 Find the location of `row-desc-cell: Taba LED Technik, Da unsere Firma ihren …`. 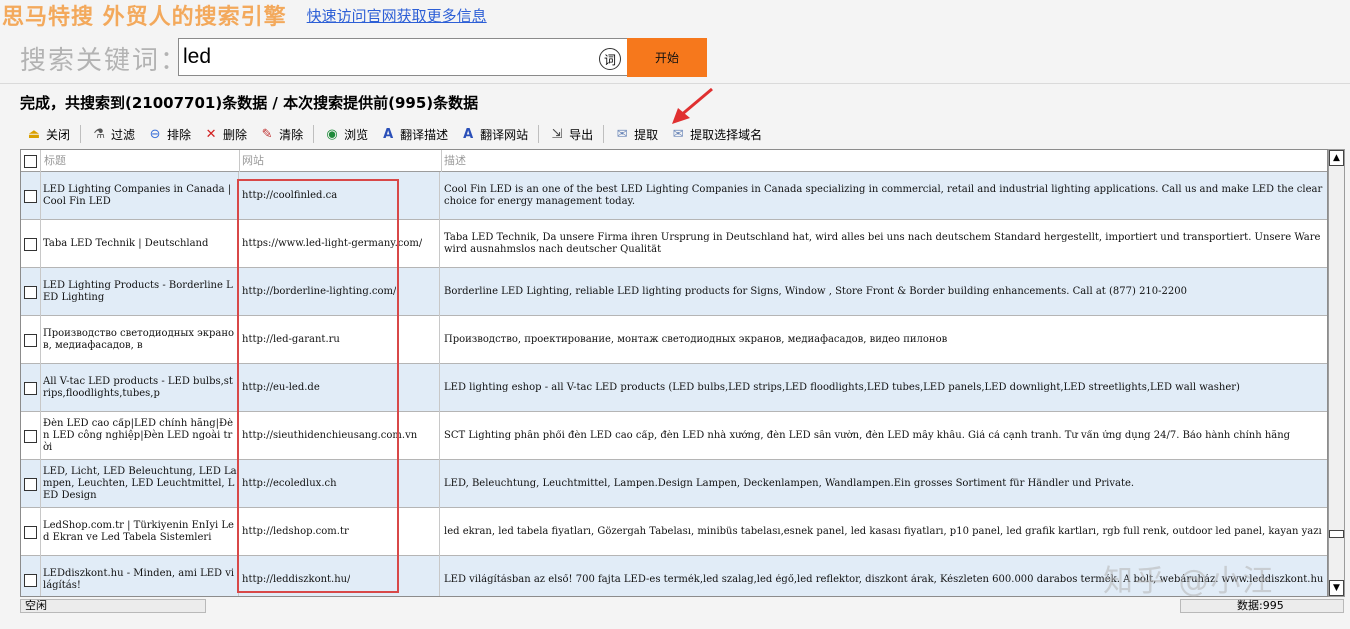

row-desc-cell: Taba LED Technik, Da unsere Firma ihren … is located at coordinates (884, 244).